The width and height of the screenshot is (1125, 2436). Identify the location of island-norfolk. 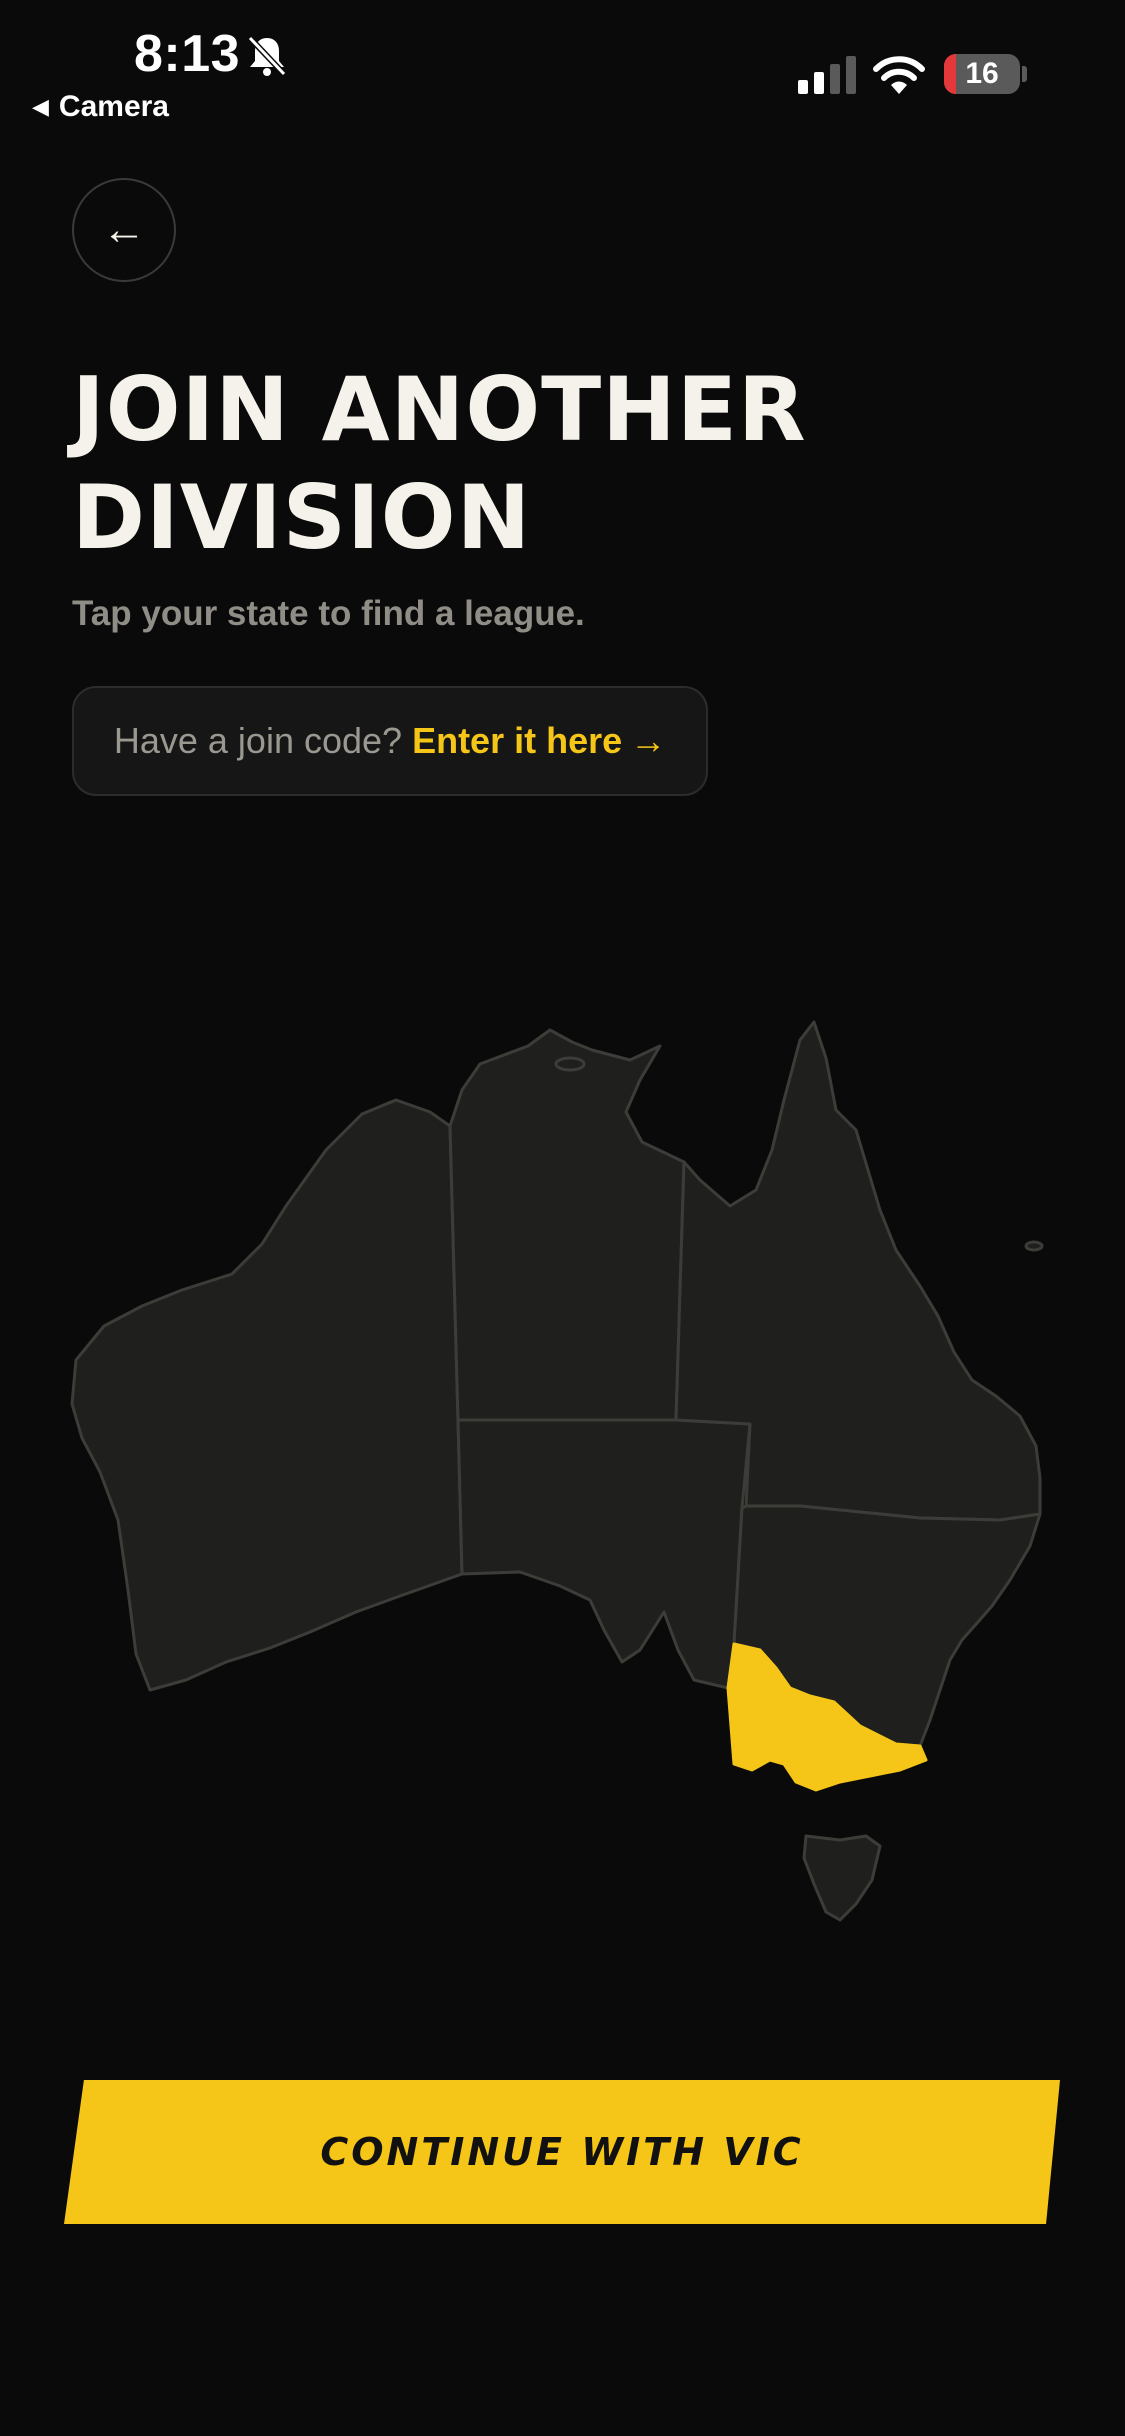
(1034, 1246).